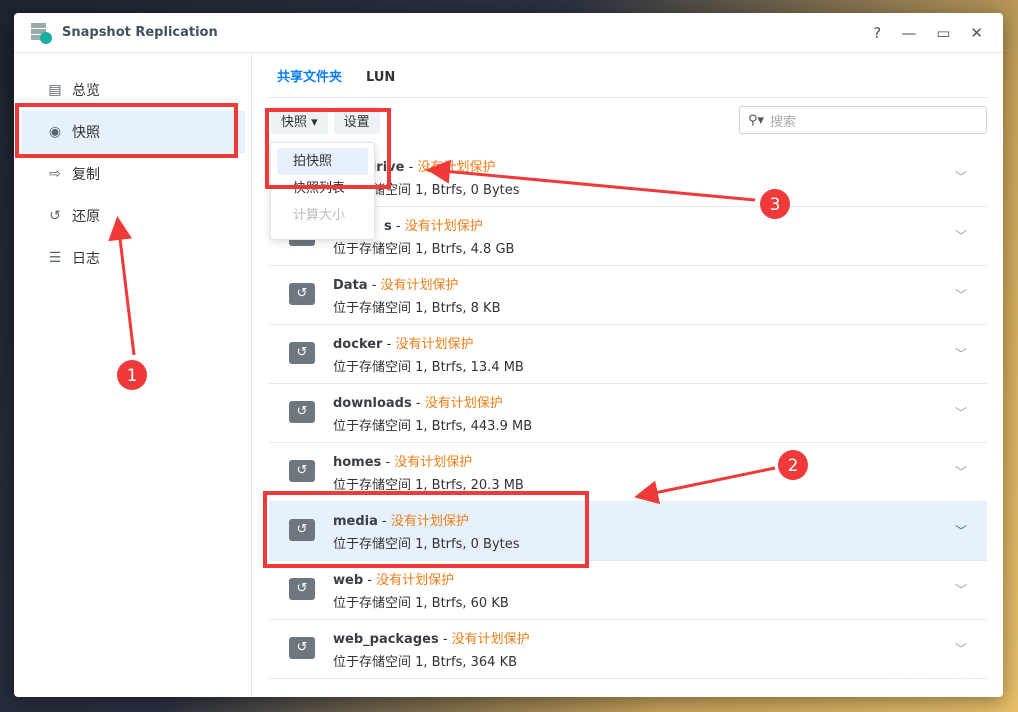  What do you see at coordinates (628, 295) in the screenshot?
I see `list-item: ↺ Data - 没有计划保护 位于存储空间 1, Btrfs, 8 KB ﹀` at bounding box center [628, 295].